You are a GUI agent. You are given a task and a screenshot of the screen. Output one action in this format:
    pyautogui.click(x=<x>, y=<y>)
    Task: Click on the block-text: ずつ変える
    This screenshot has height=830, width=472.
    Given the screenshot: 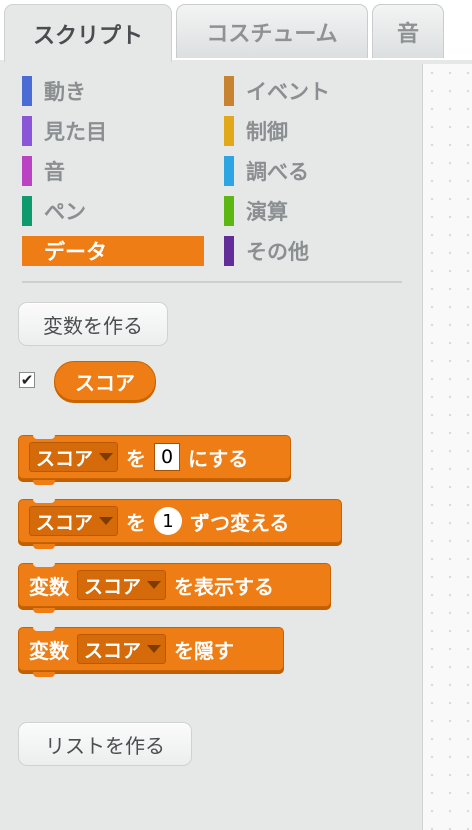 What is the action you would take?
    pyautogui.click(x=240, y=522)
    